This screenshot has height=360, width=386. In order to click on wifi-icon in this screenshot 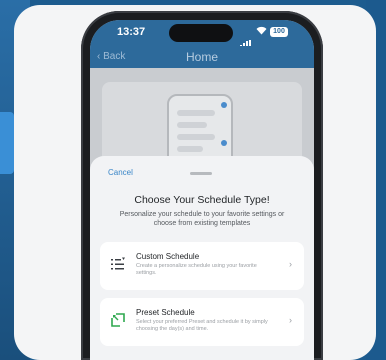, I will do `click(261, 32)`.